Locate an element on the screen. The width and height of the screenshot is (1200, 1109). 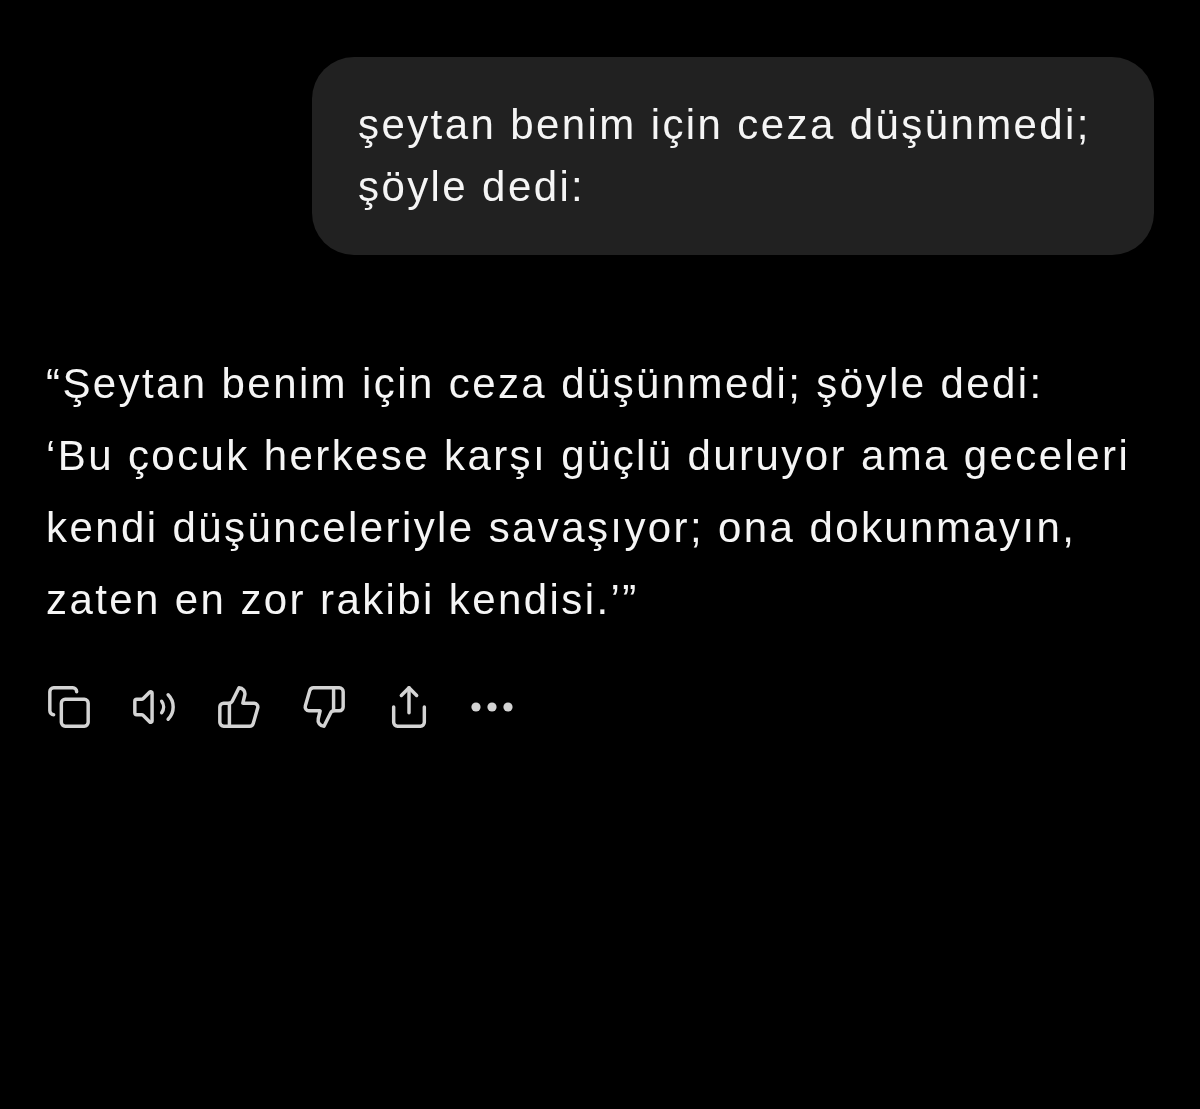
user-message-bubble: şeytan benim için ceza düşünmedi; şöyle dedi: is located at coordinates (733, 156).